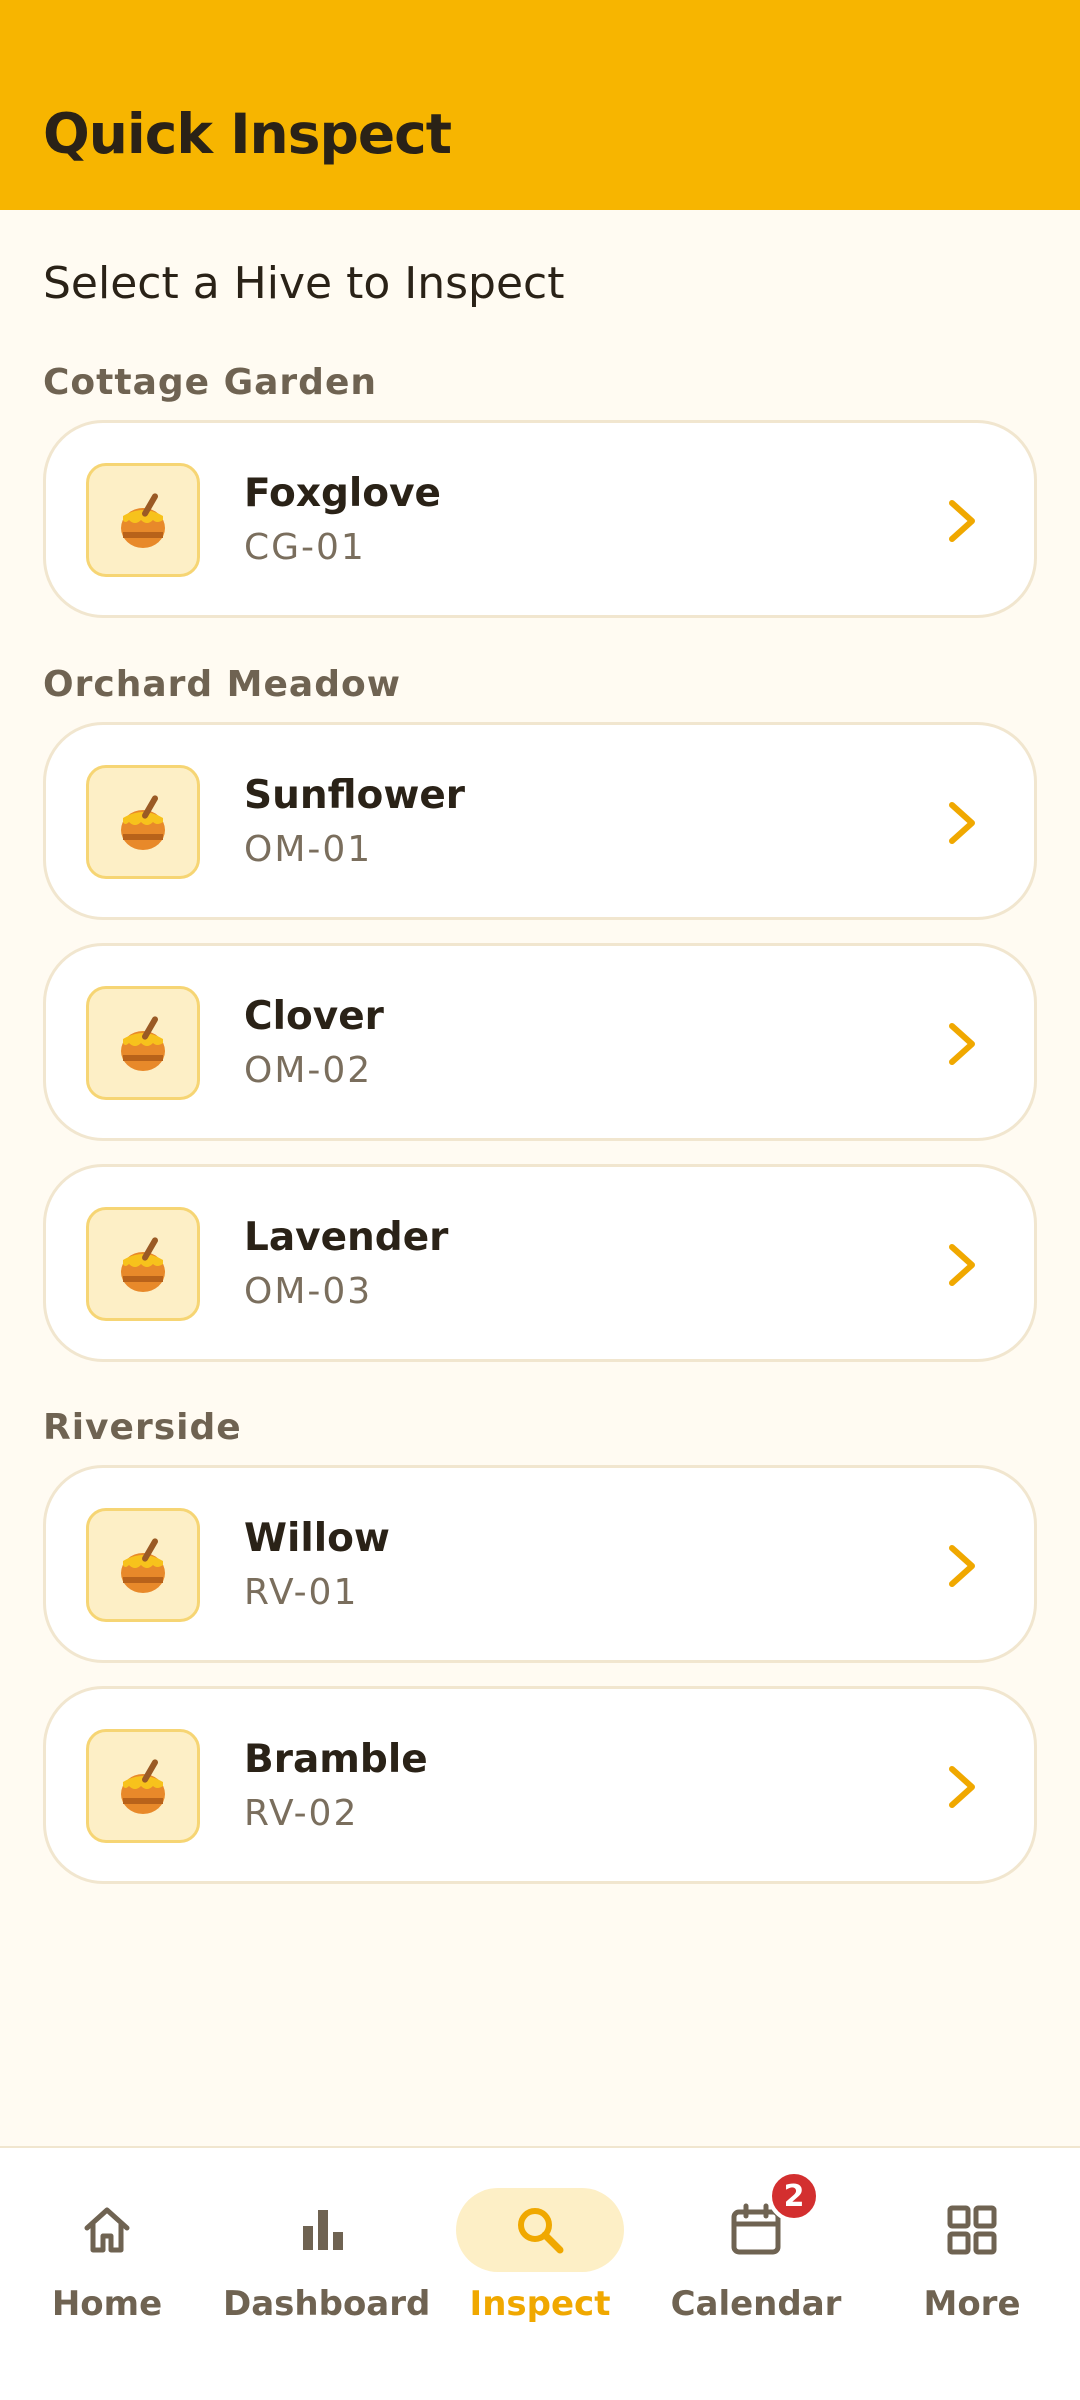  I want to click on section-heading: Select a Hive to Inspect, so click(304, 283).